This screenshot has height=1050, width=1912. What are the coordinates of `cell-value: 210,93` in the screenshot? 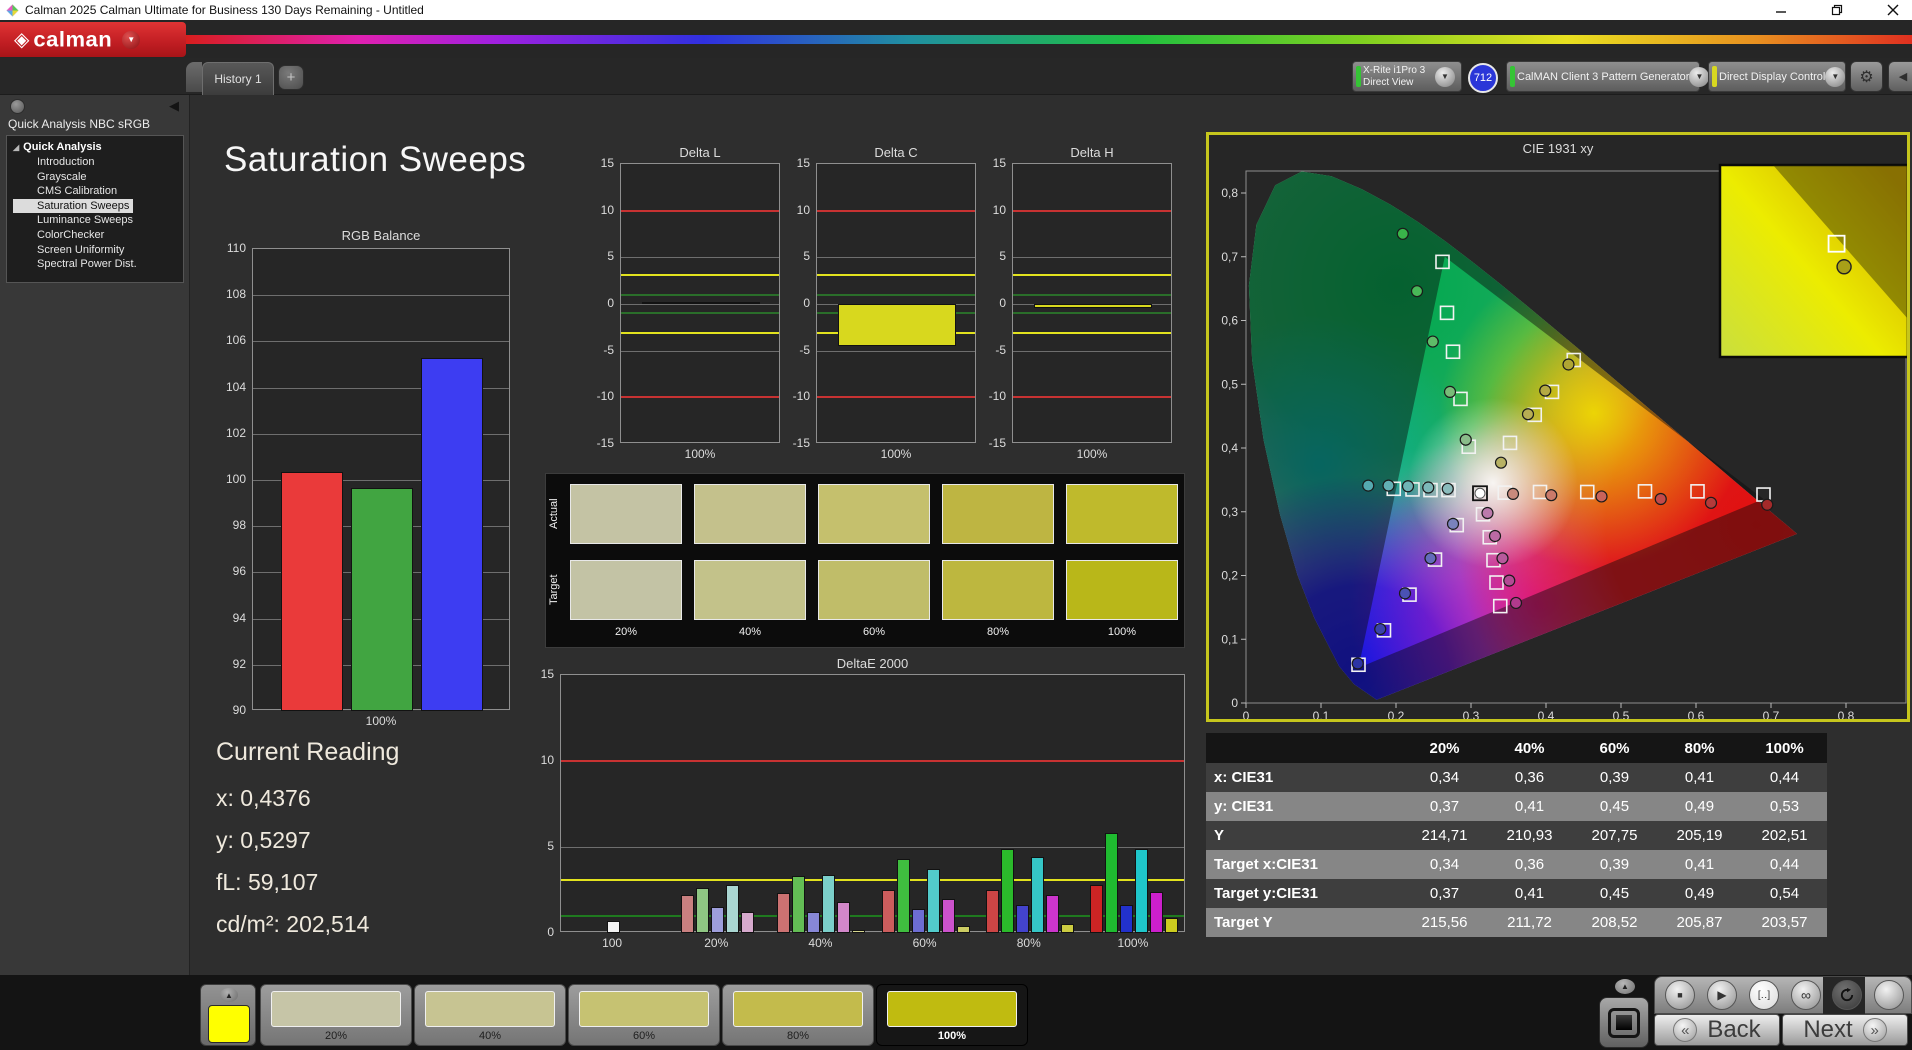 It's located at (1529, 835).